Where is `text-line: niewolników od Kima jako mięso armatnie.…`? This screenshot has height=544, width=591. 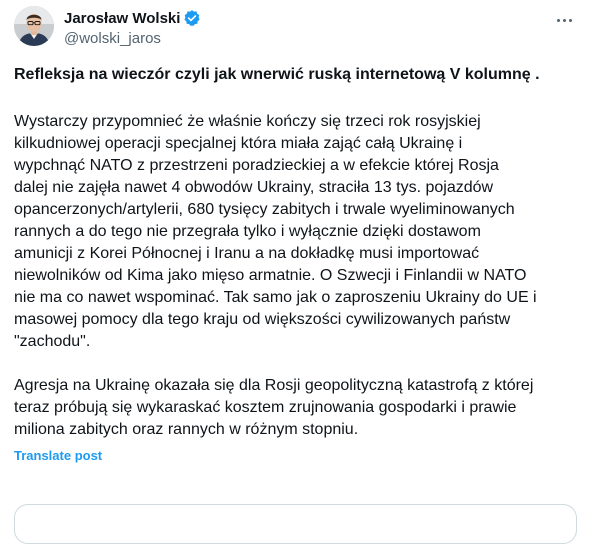
text-line: niewolników od Kima jako mięso armatnie.… is located at coordinates (270, 275).